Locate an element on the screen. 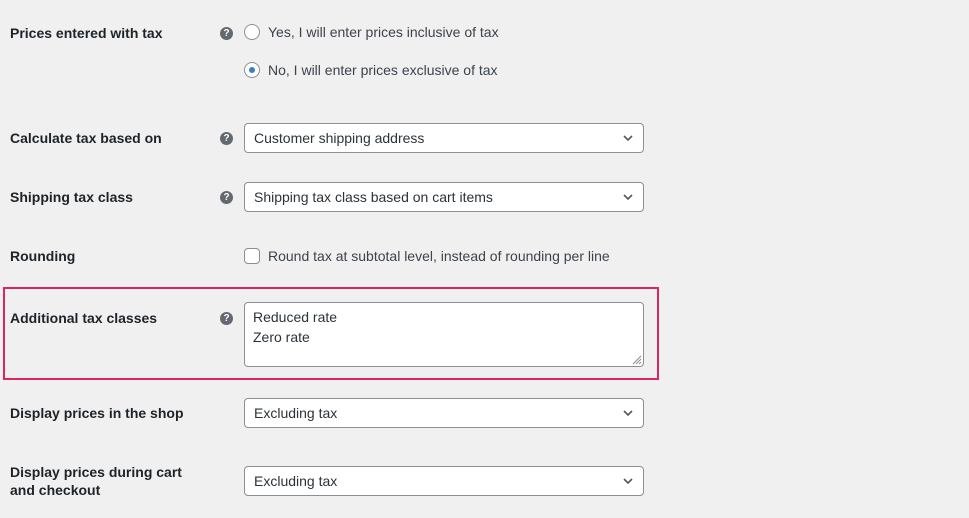  resize-handle-icon is located at coordinates (636, 359).